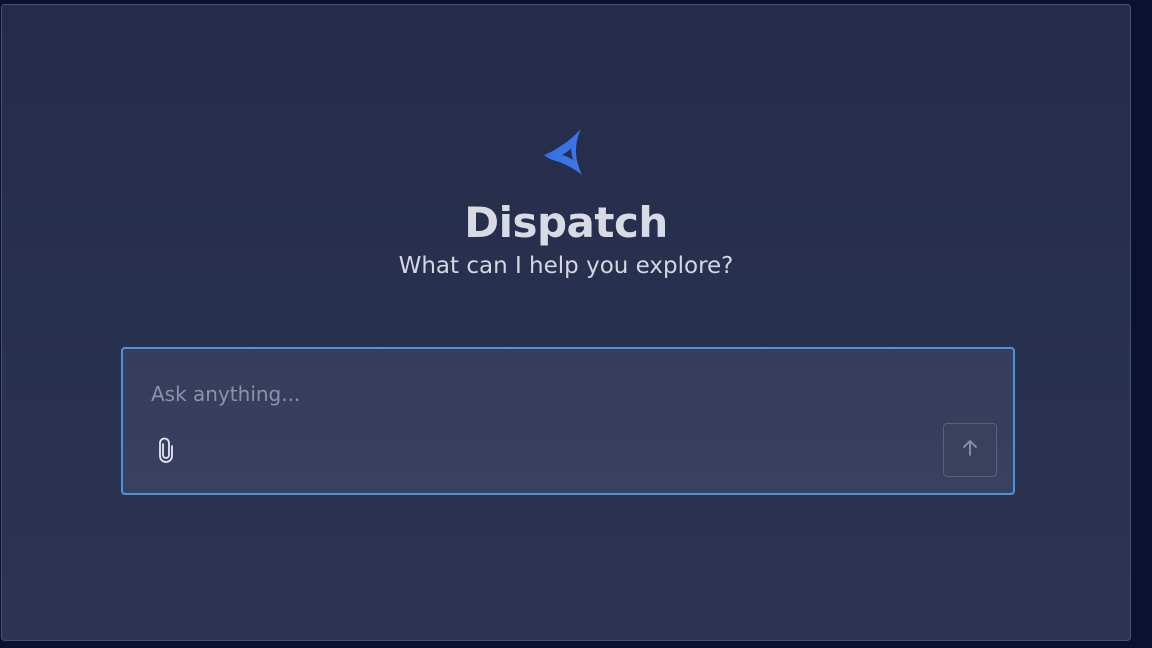 The image size is (1152, 648). I want to click on prompt-input, so click(531, 394).